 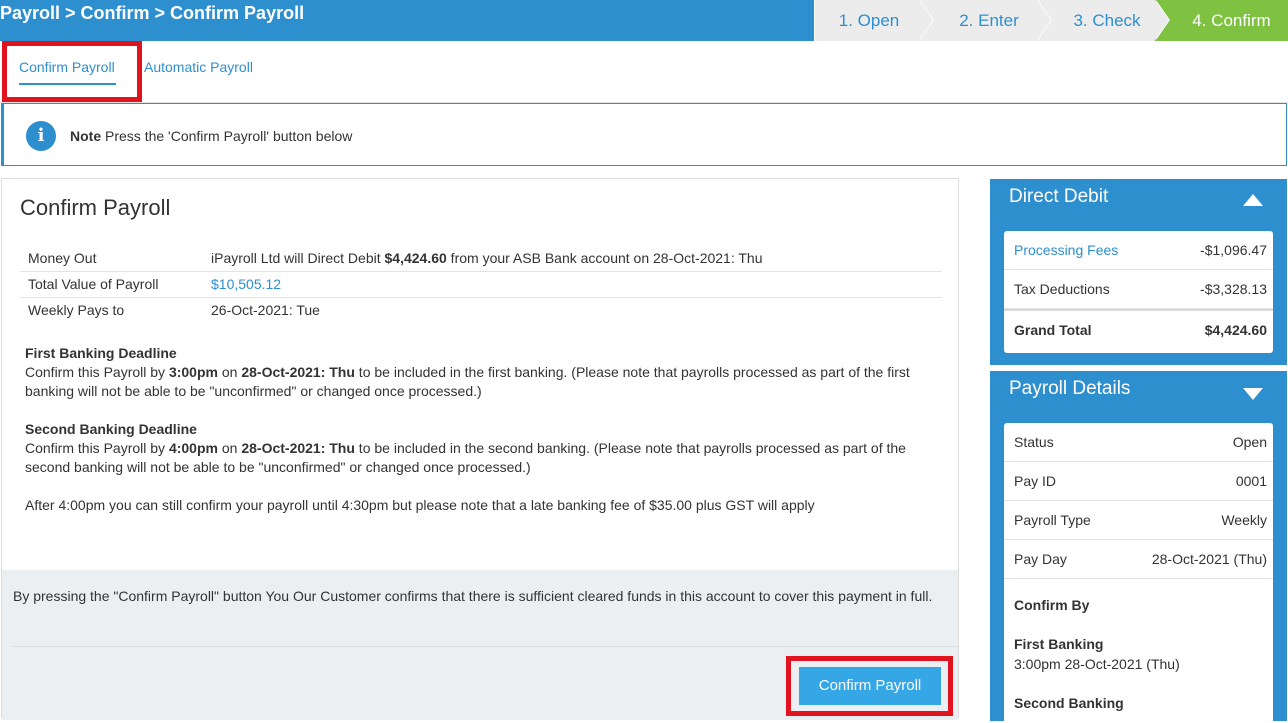 What do you see at coordinates (869, 20) in the screenshot?
I see `step-label: 1. Open` at bounding box center [869, 20].